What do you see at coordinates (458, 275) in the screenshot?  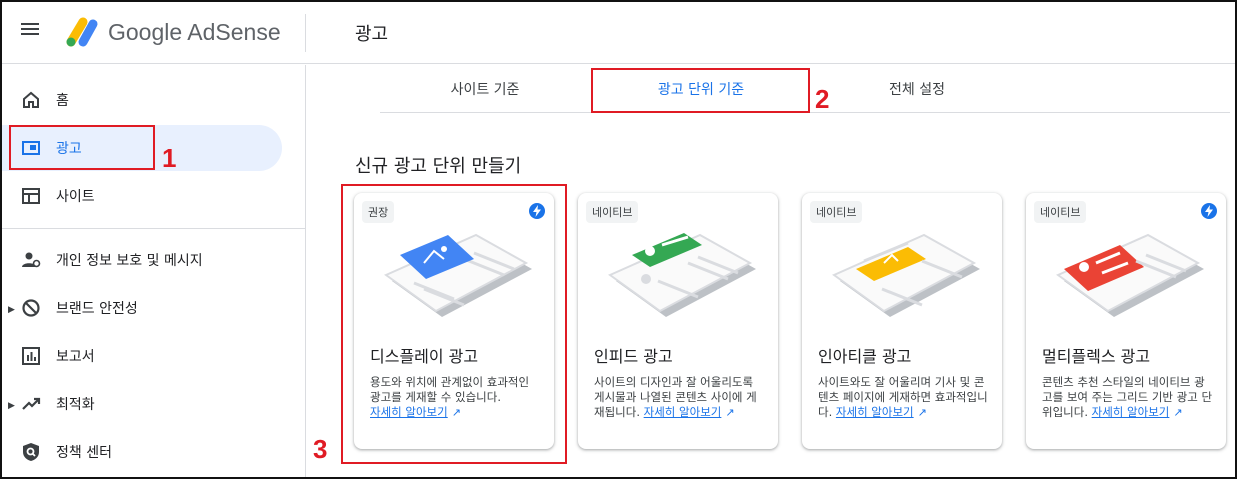 I see `display-ad-illustration` at bounding box center [458, 275].